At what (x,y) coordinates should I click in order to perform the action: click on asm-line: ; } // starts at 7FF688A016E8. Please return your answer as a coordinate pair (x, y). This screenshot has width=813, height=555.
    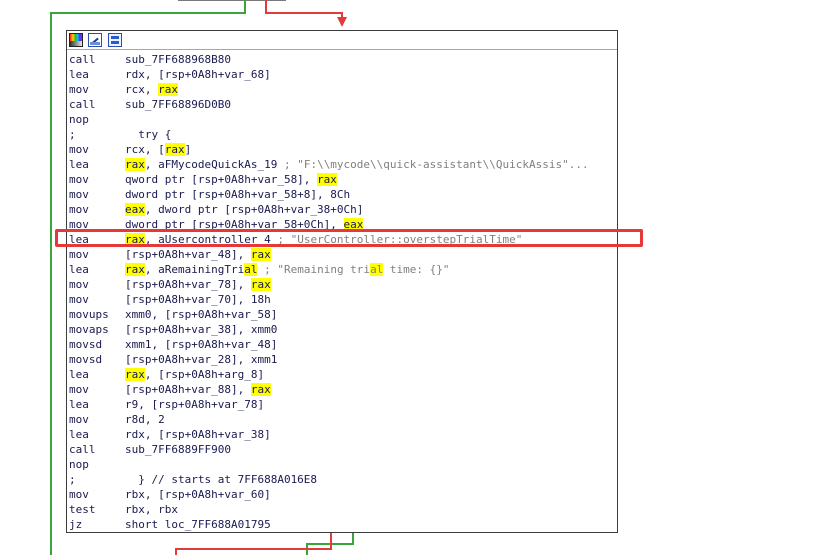
    Looking at the image, I should click on (329, 479).